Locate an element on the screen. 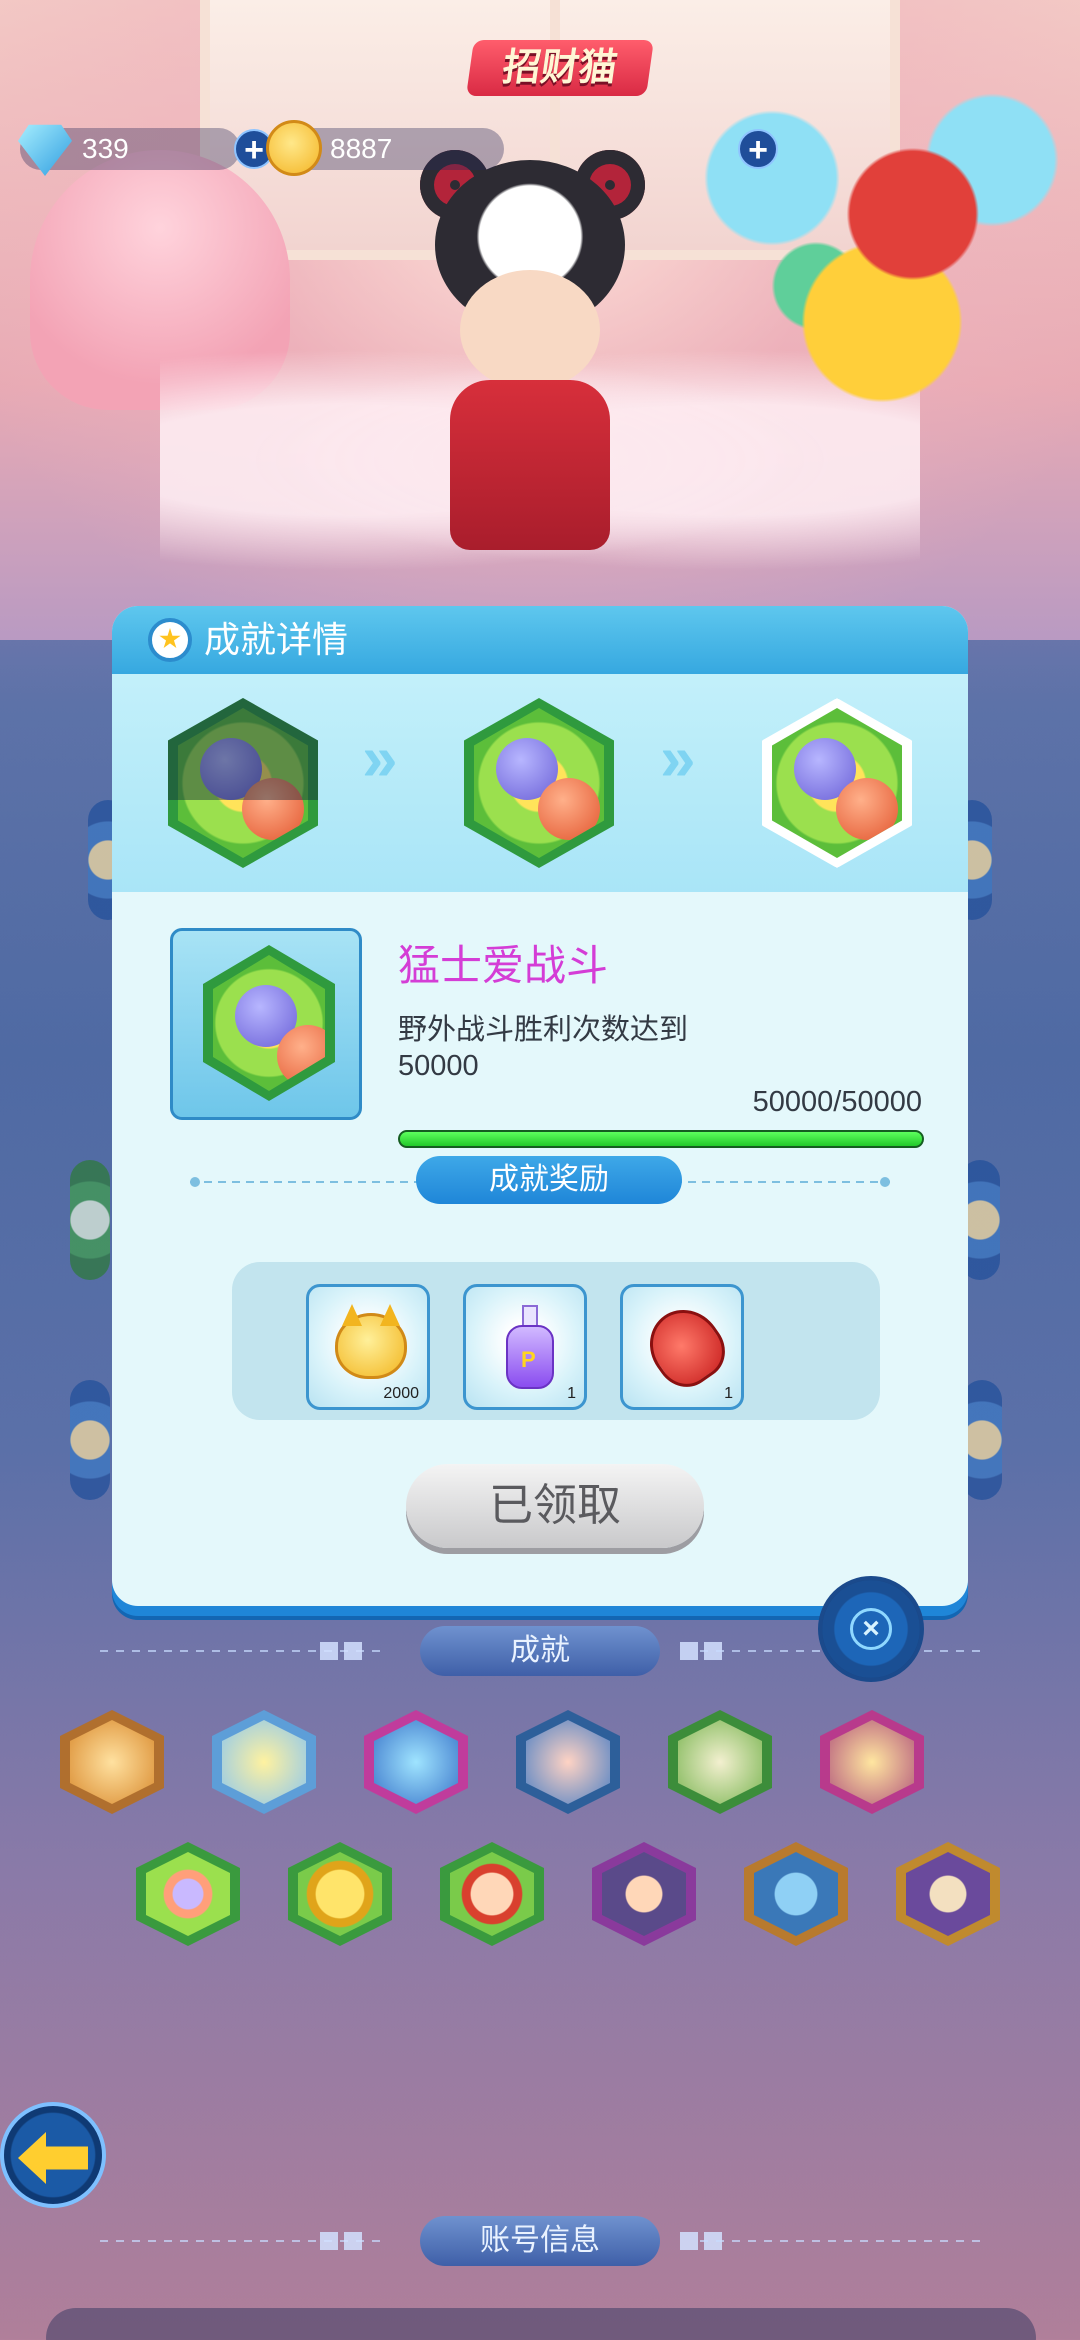 The image size is (1080, 2340). reward-item-coins: 2000 is located at coordinates (368, 1347).